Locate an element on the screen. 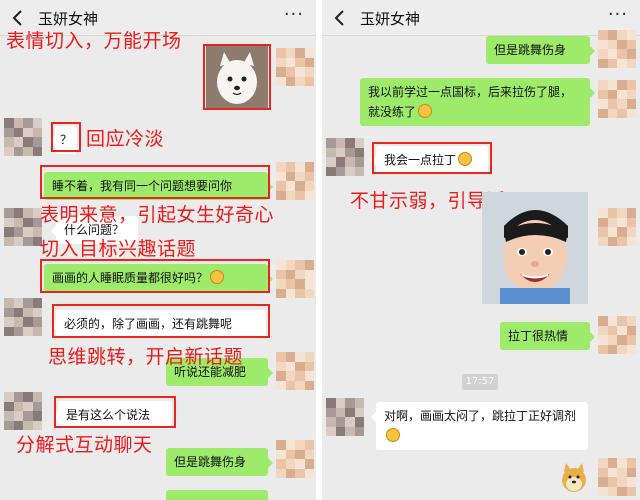 This screenshot has height=500, width=640. annotation-note: 回应冷淡 is located at coordinates (125, 139).